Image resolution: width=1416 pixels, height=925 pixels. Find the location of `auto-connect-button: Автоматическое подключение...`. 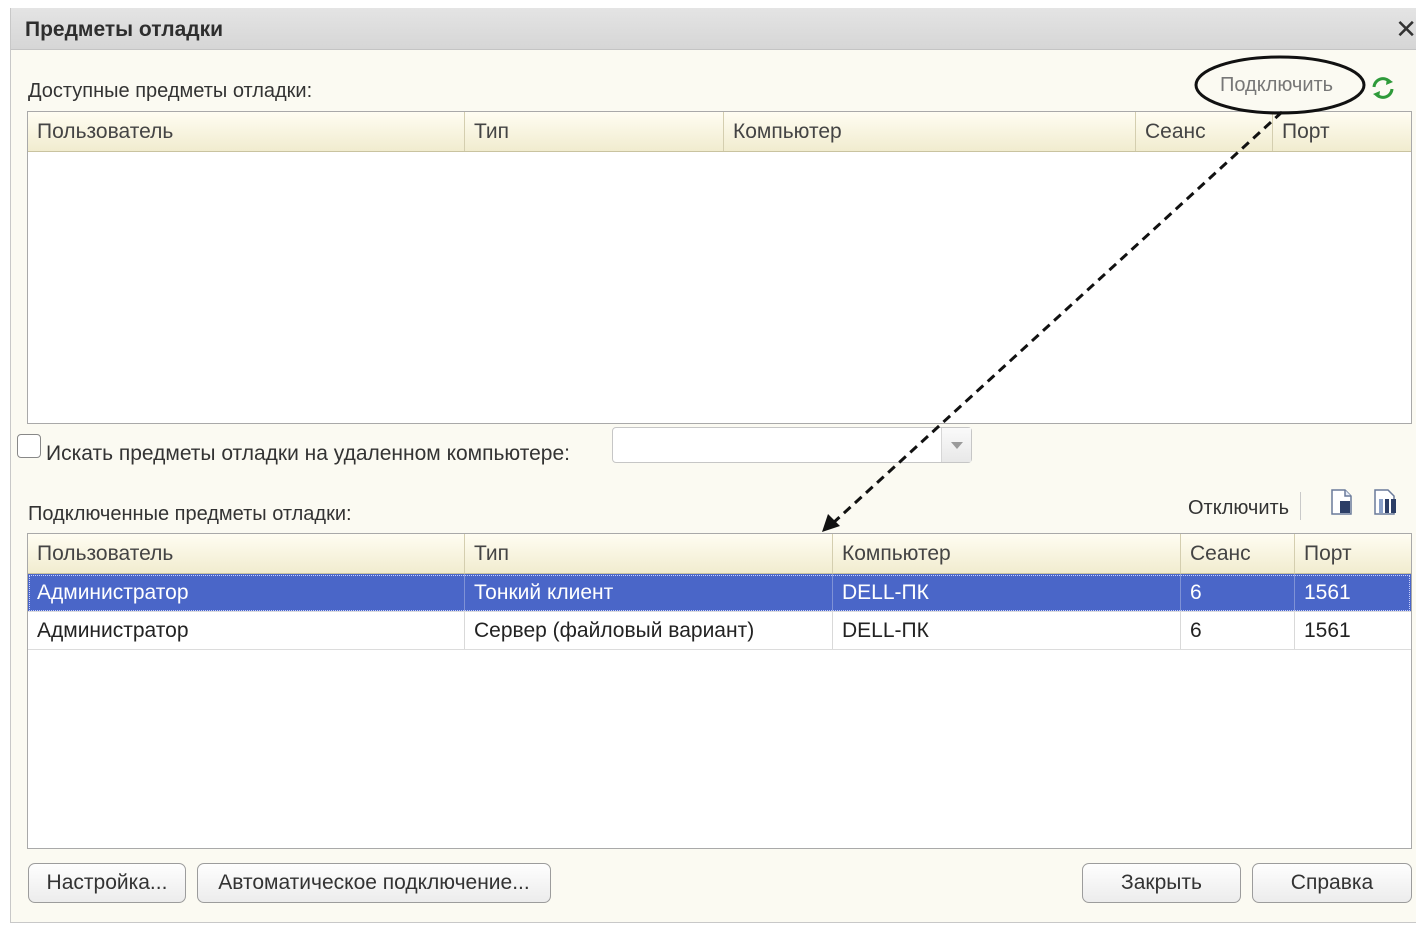

auto-connect-button: Автоматическое подключение... is located at coordinates (374, 883).